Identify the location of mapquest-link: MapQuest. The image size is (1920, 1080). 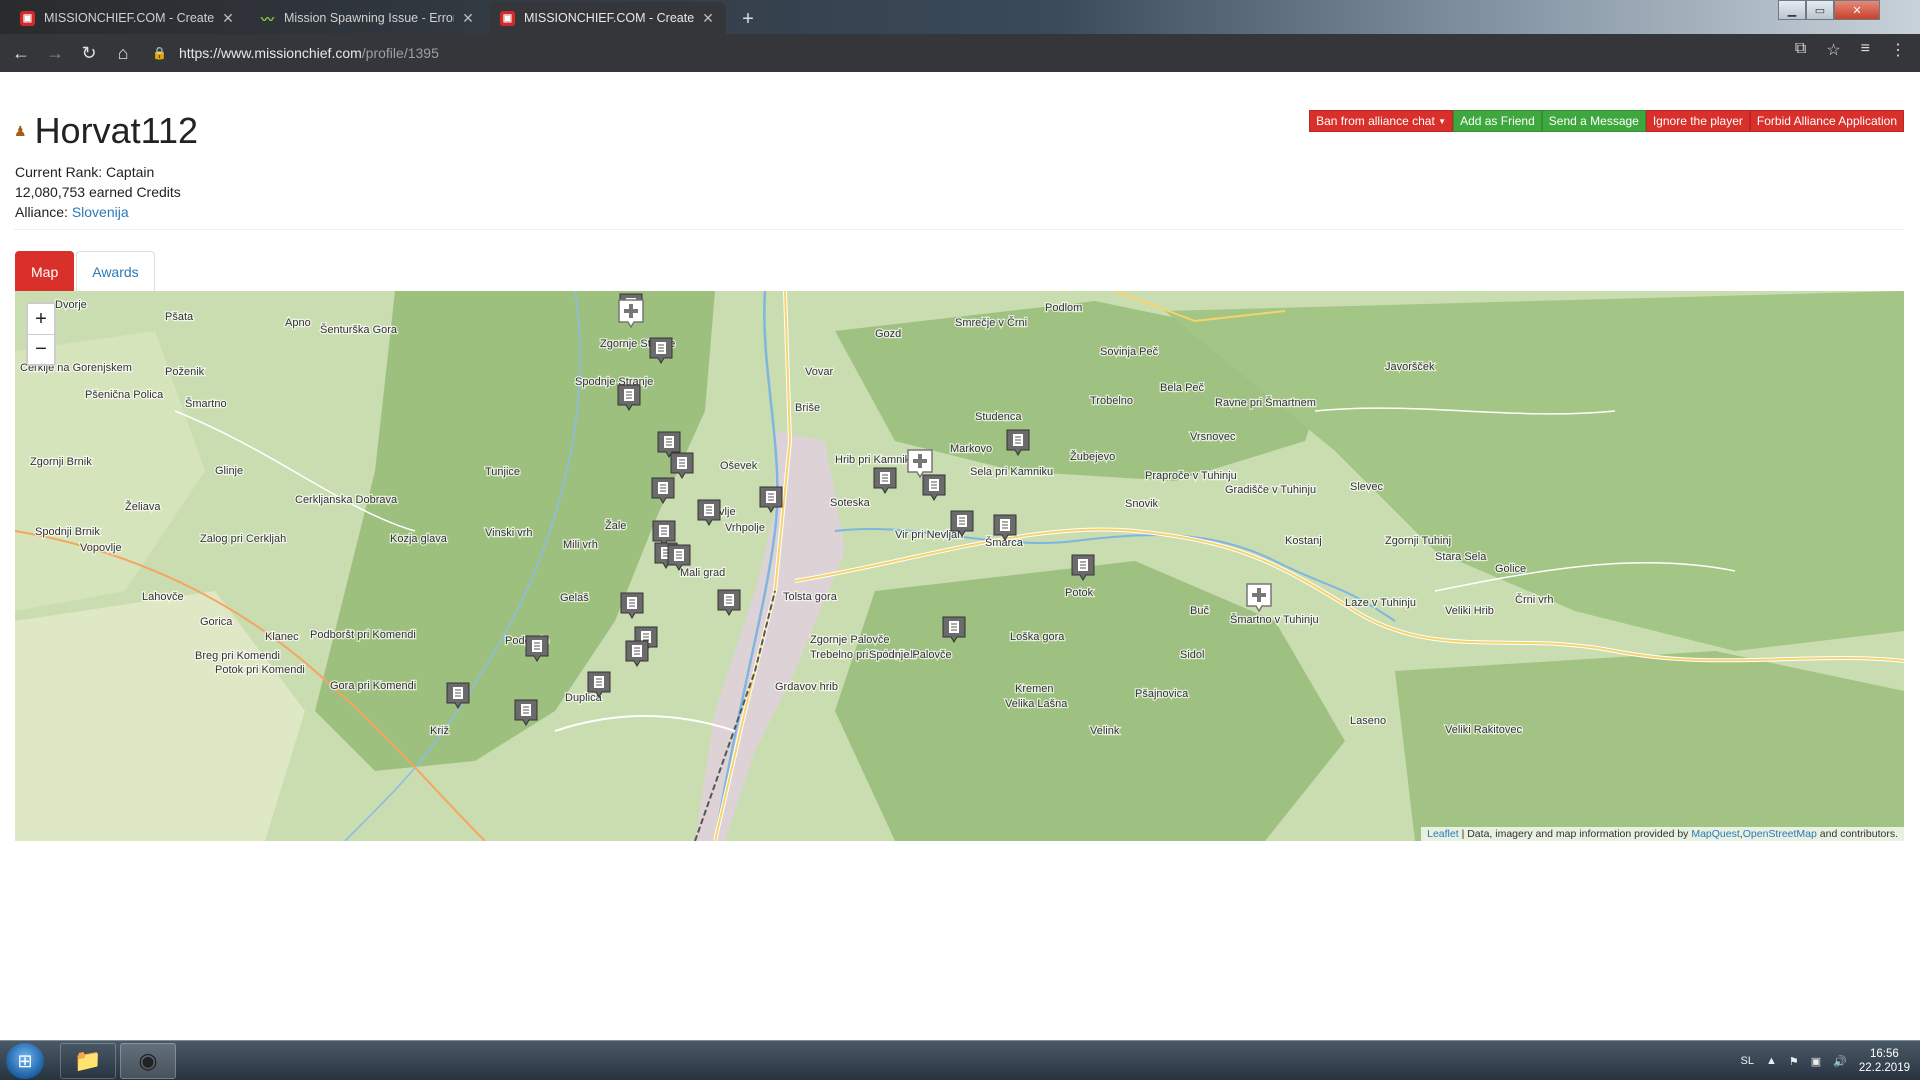
(1715, 834).